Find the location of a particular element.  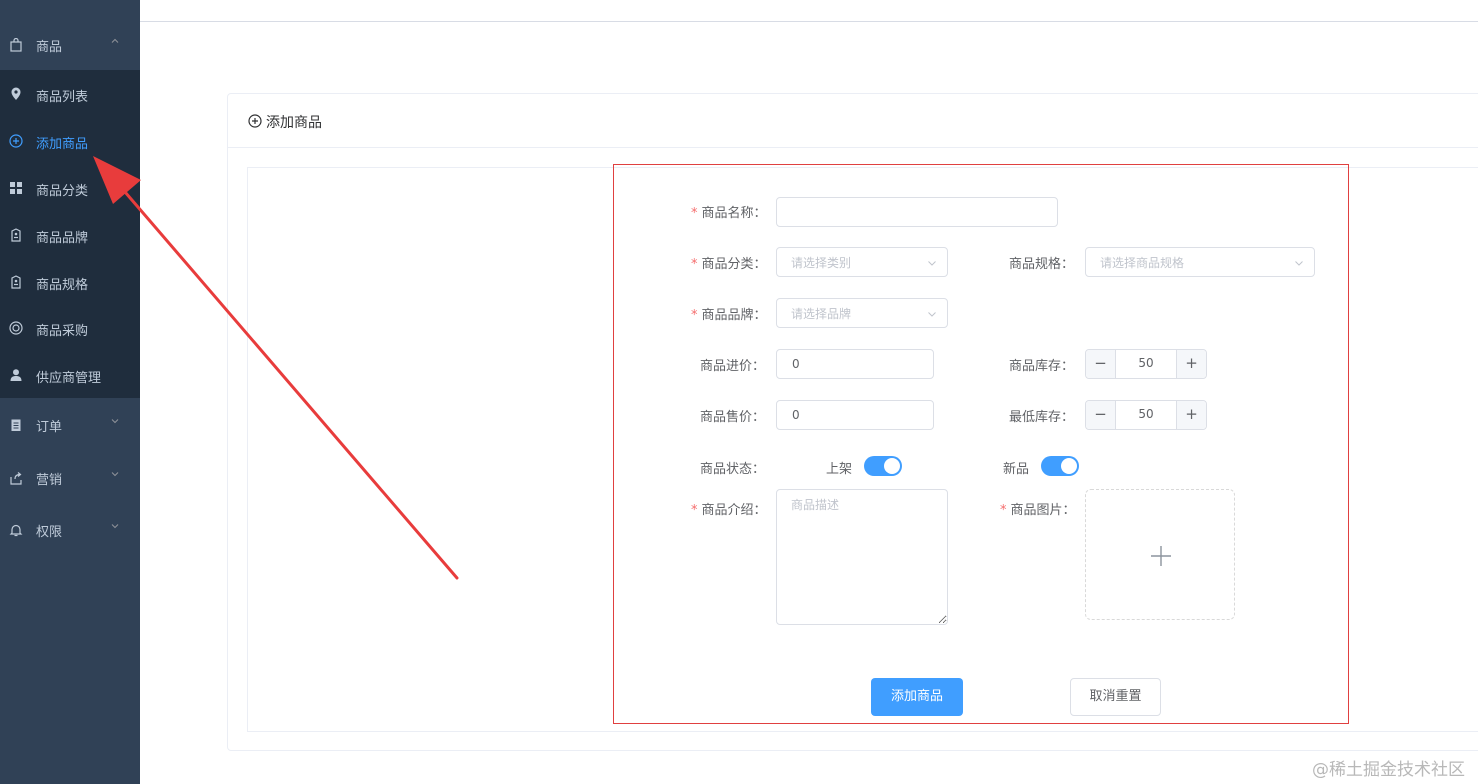

watermark: @稀土掘金技术社区 is located at coordinates (1388, 770).